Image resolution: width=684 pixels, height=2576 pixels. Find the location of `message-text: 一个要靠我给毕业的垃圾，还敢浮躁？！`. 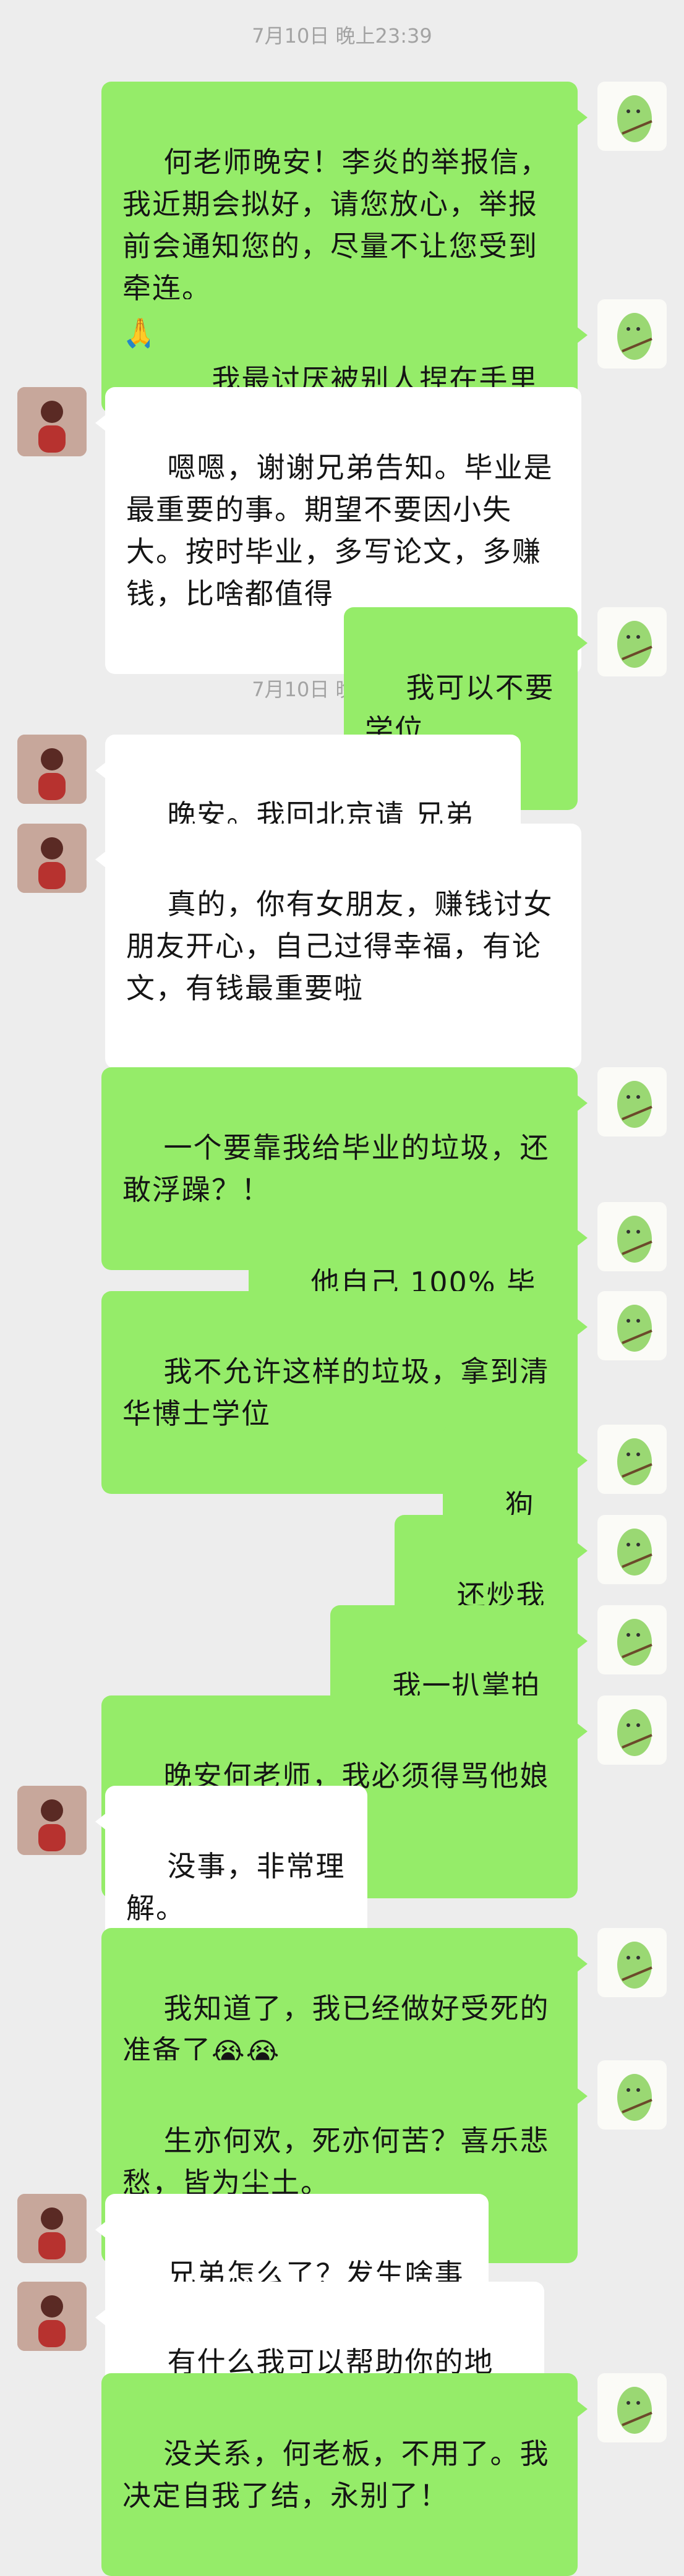

message-text: 一个要靠我给毕业的垃圾，还敢浮躁？！ is located at coordinates (336, 1168).